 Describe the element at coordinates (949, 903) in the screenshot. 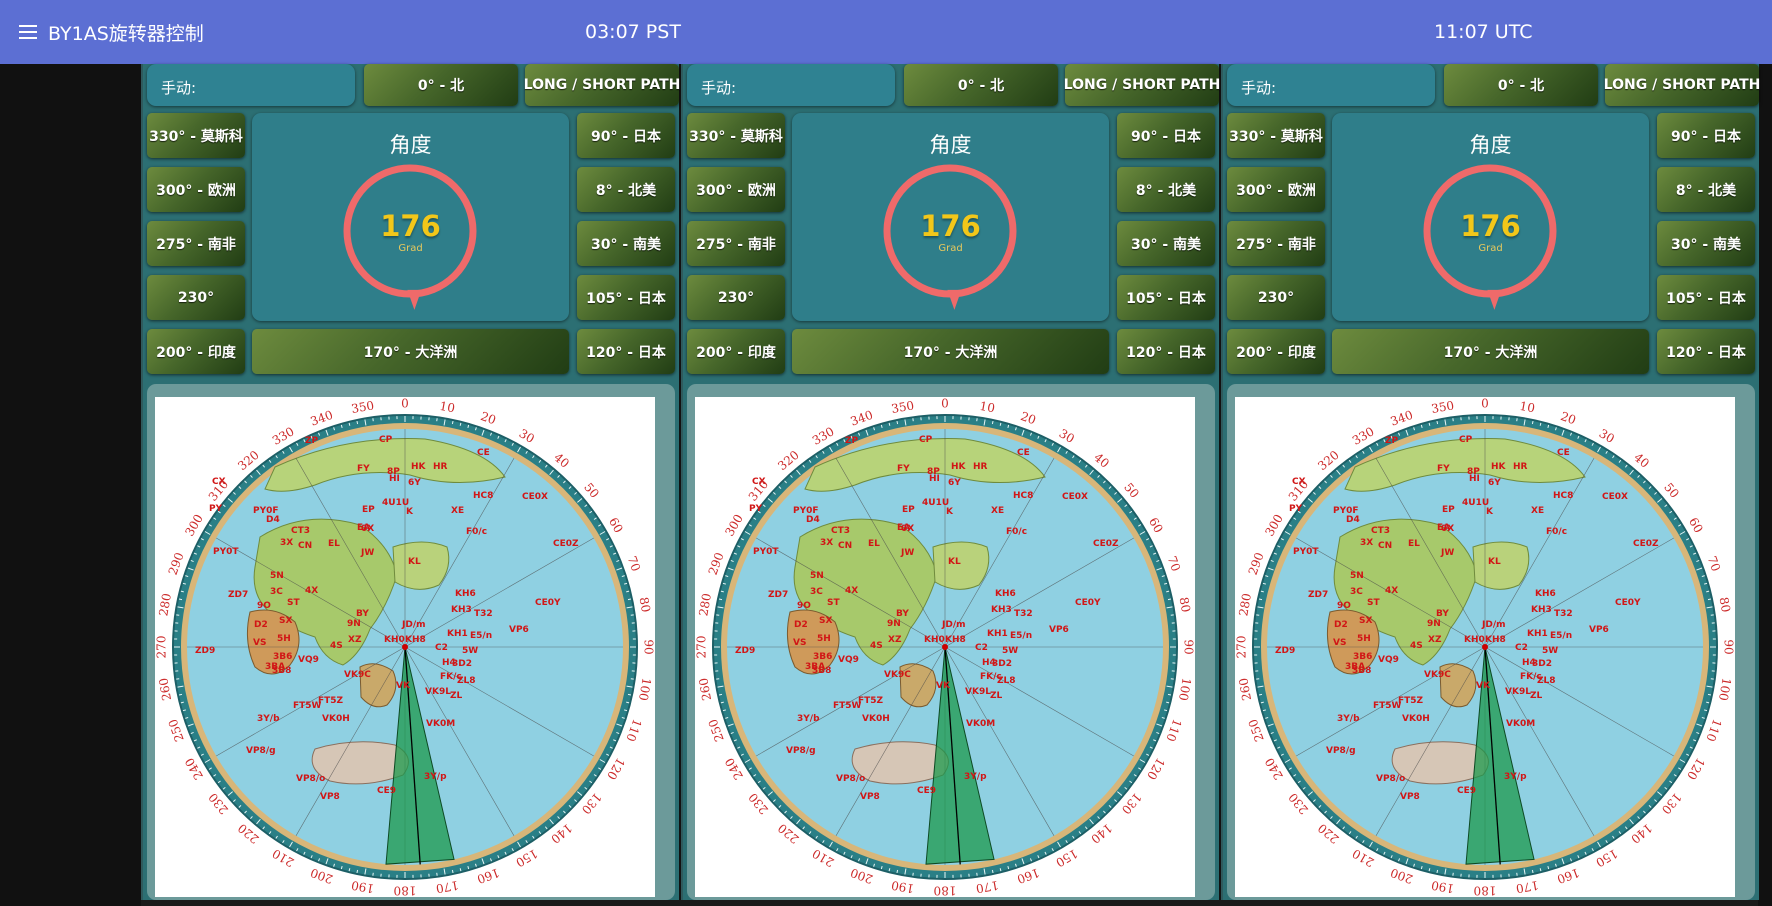

I see `bottom-scroll-strip` at that location.